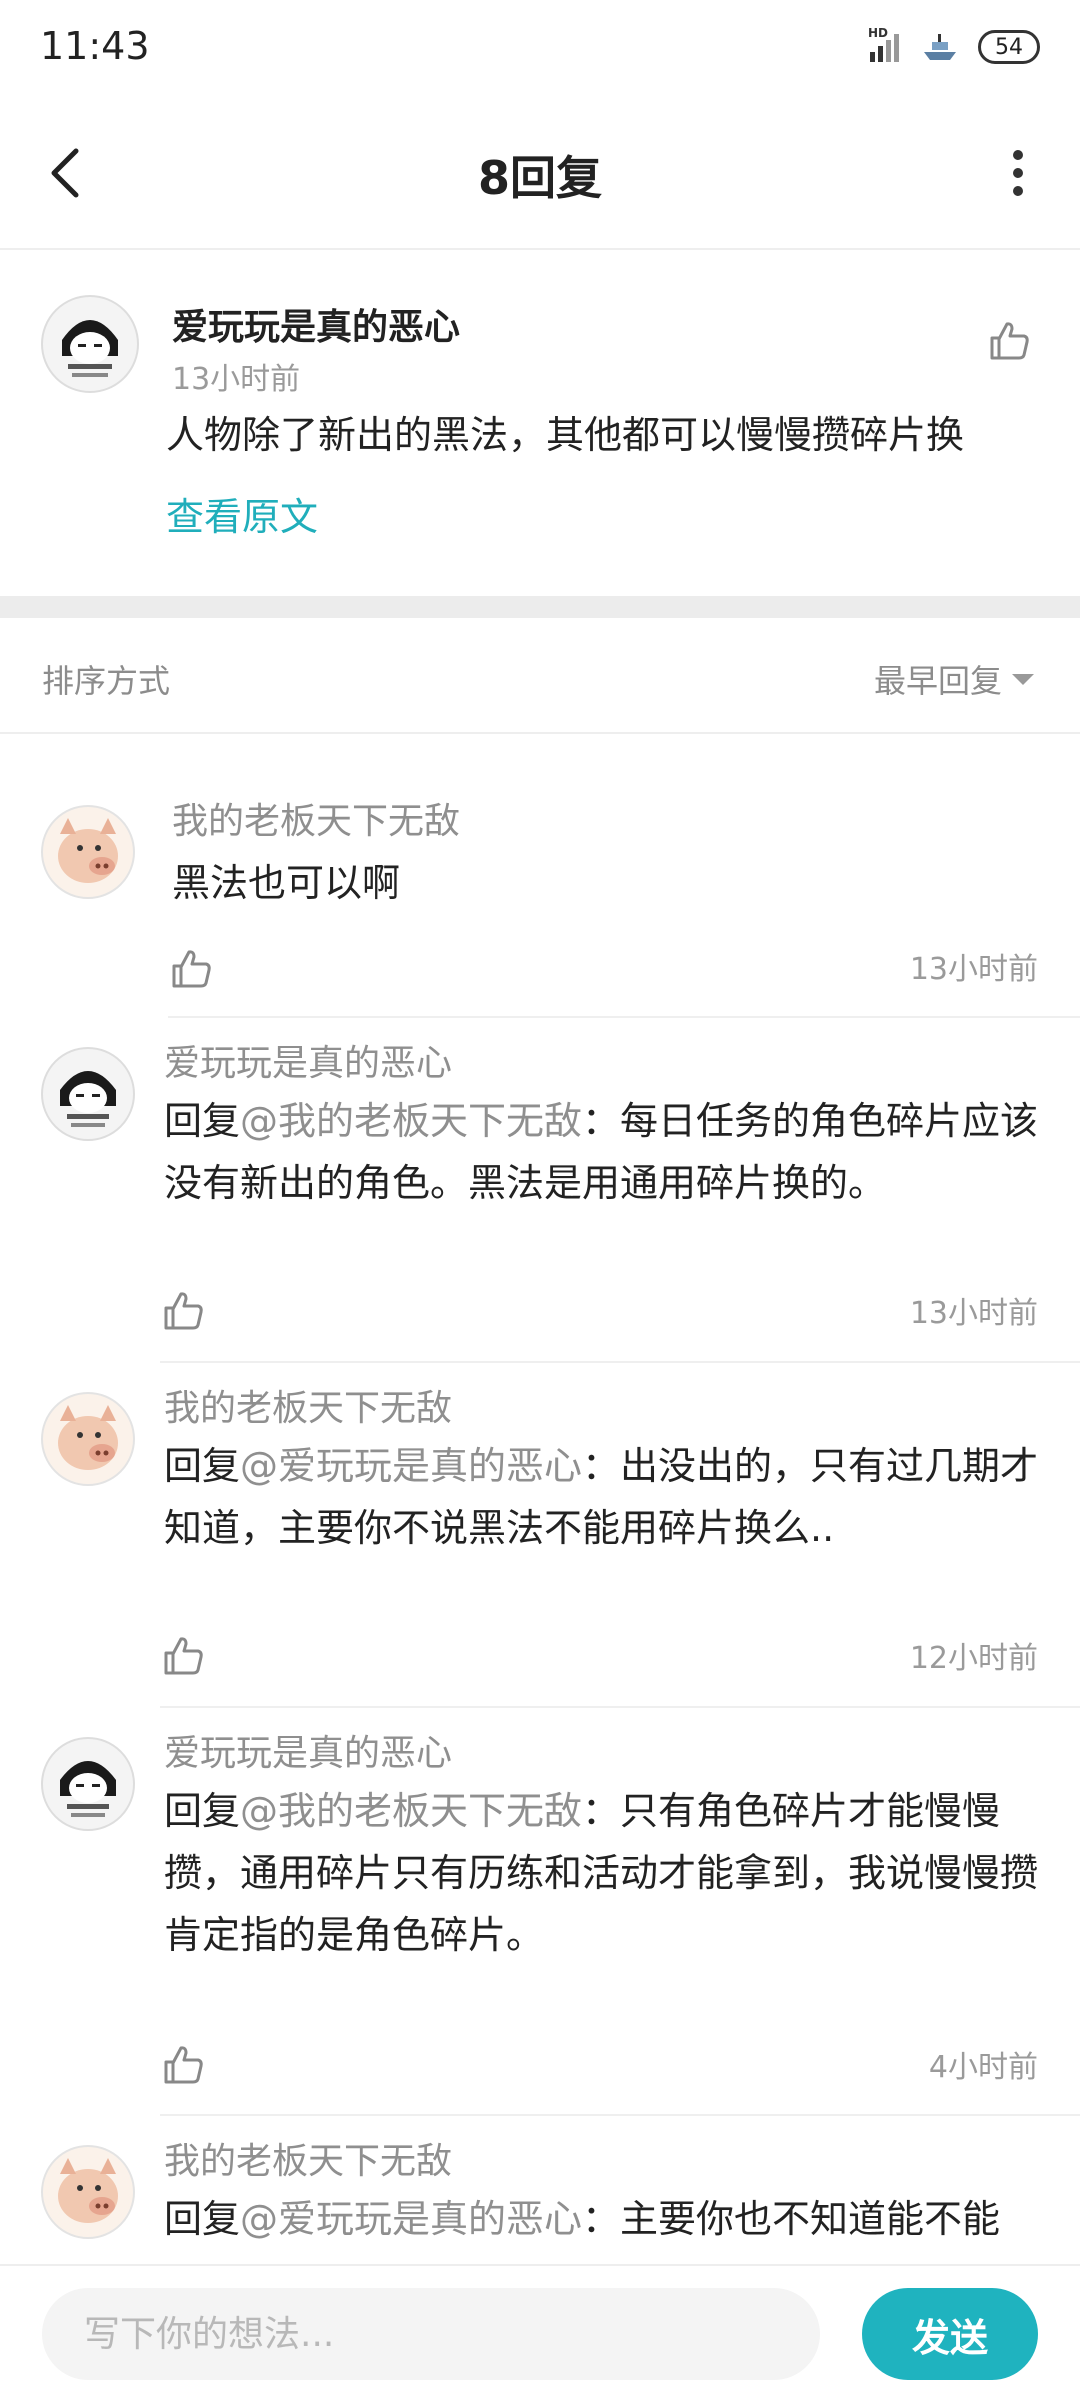 This screenshot has height=2400, width=1080. I want to click on top-app-bar: 8回复, so click(540, 173).